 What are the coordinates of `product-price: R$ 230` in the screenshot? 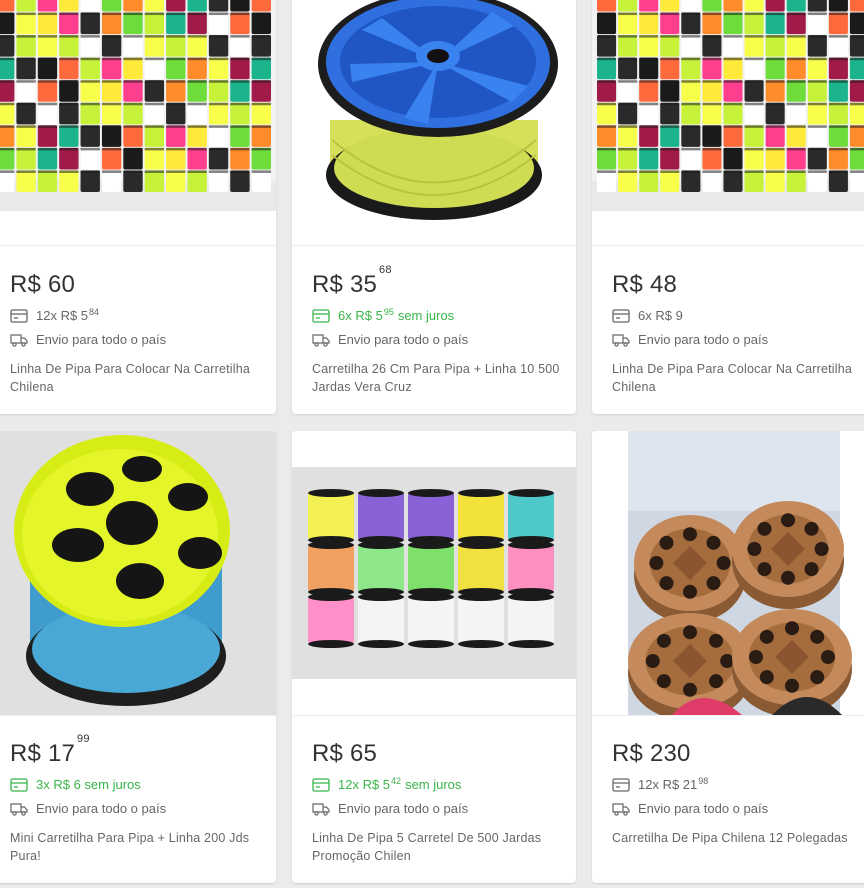 It's located at (651, 753).